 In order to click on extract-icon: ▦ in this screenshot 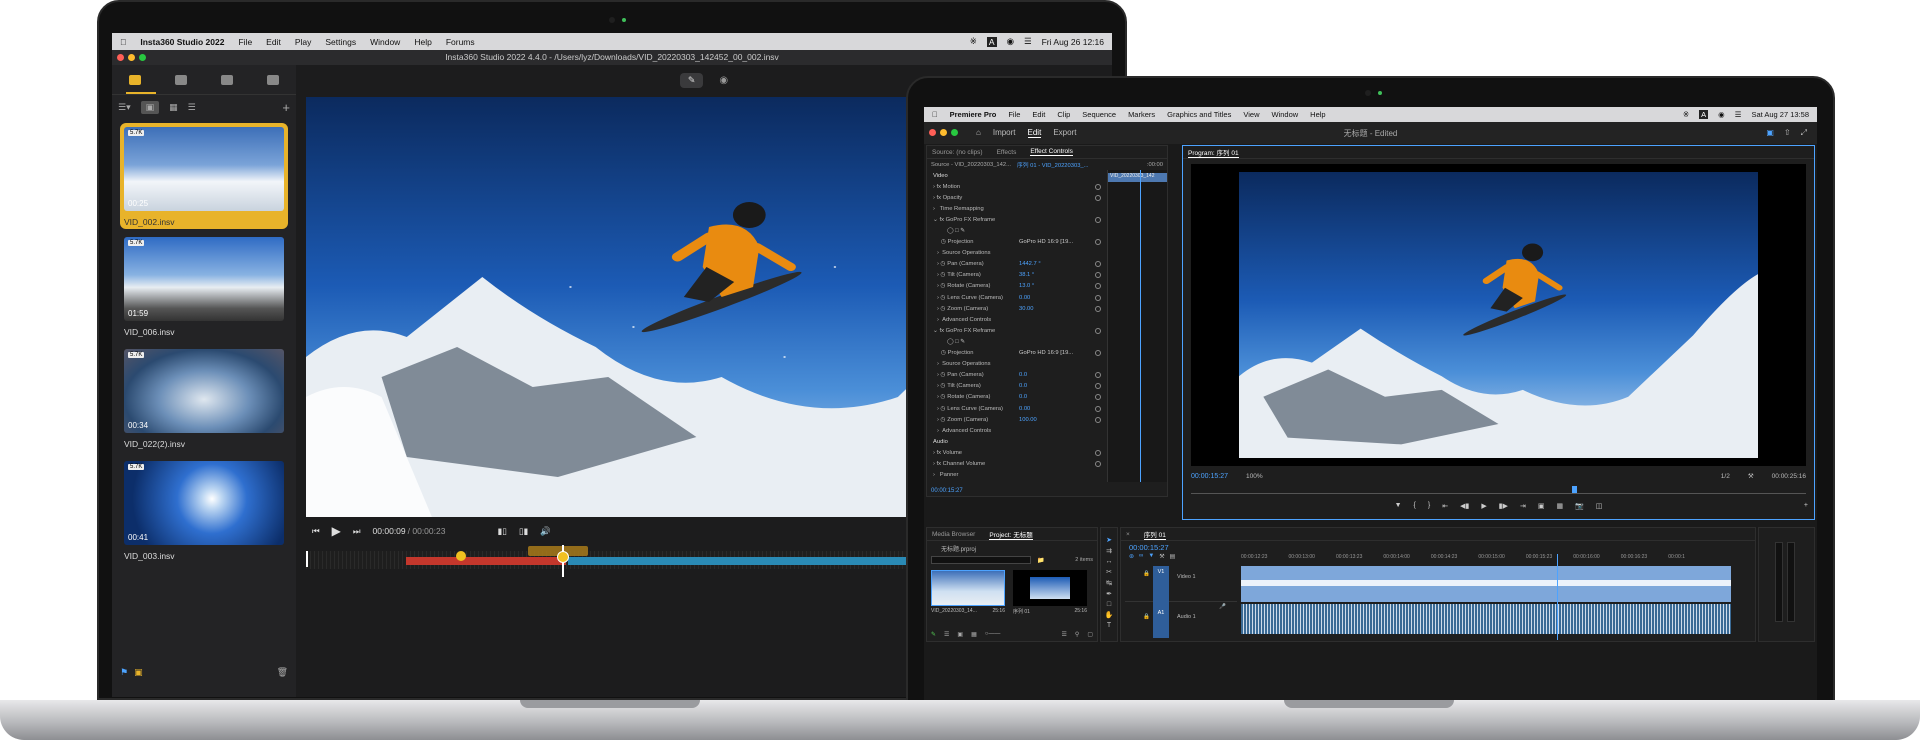, I will do `click(1559, 508)`.